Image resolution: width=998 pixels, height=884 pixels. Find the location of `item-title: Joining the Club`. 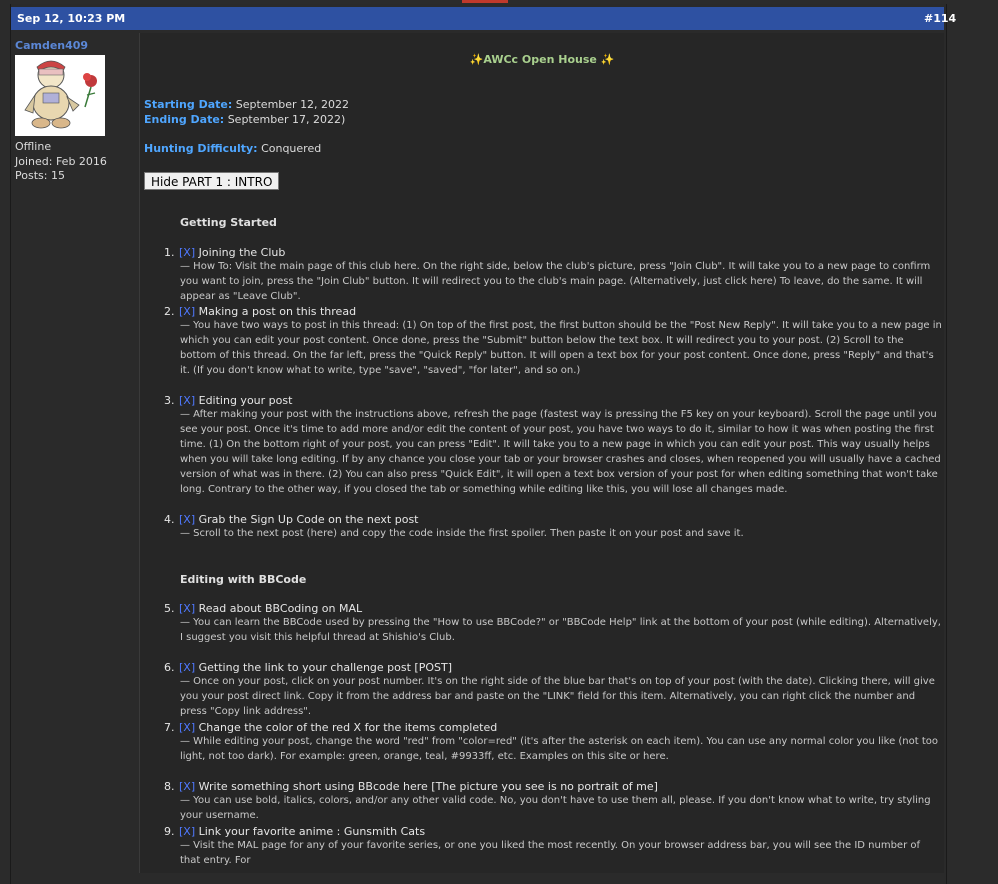

item-title: Joining the Club is located at coordinates (242, 252).